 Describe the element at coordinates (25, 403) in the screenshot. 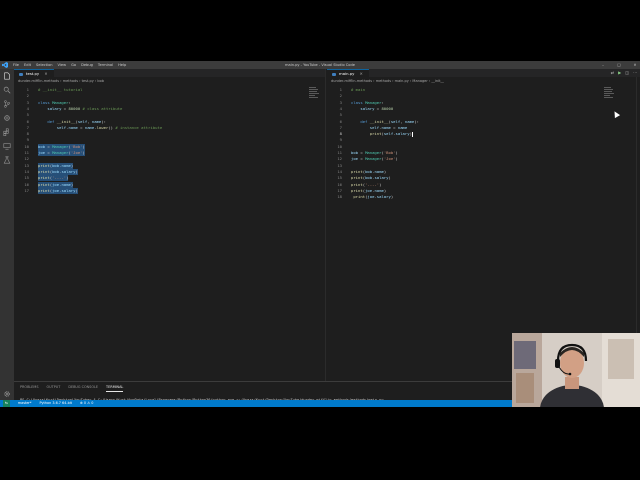

I see `git-branch: master*` at that location.